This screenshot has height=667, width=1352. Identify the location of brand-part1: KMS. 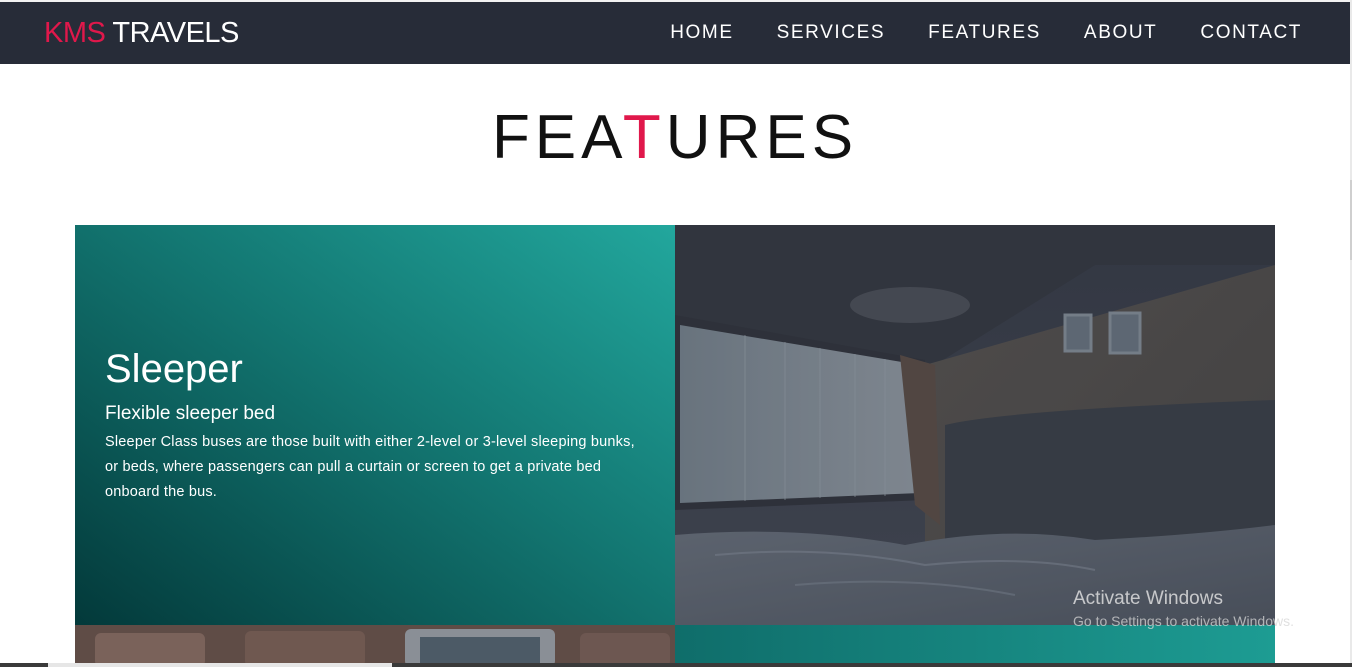
(75, 33).